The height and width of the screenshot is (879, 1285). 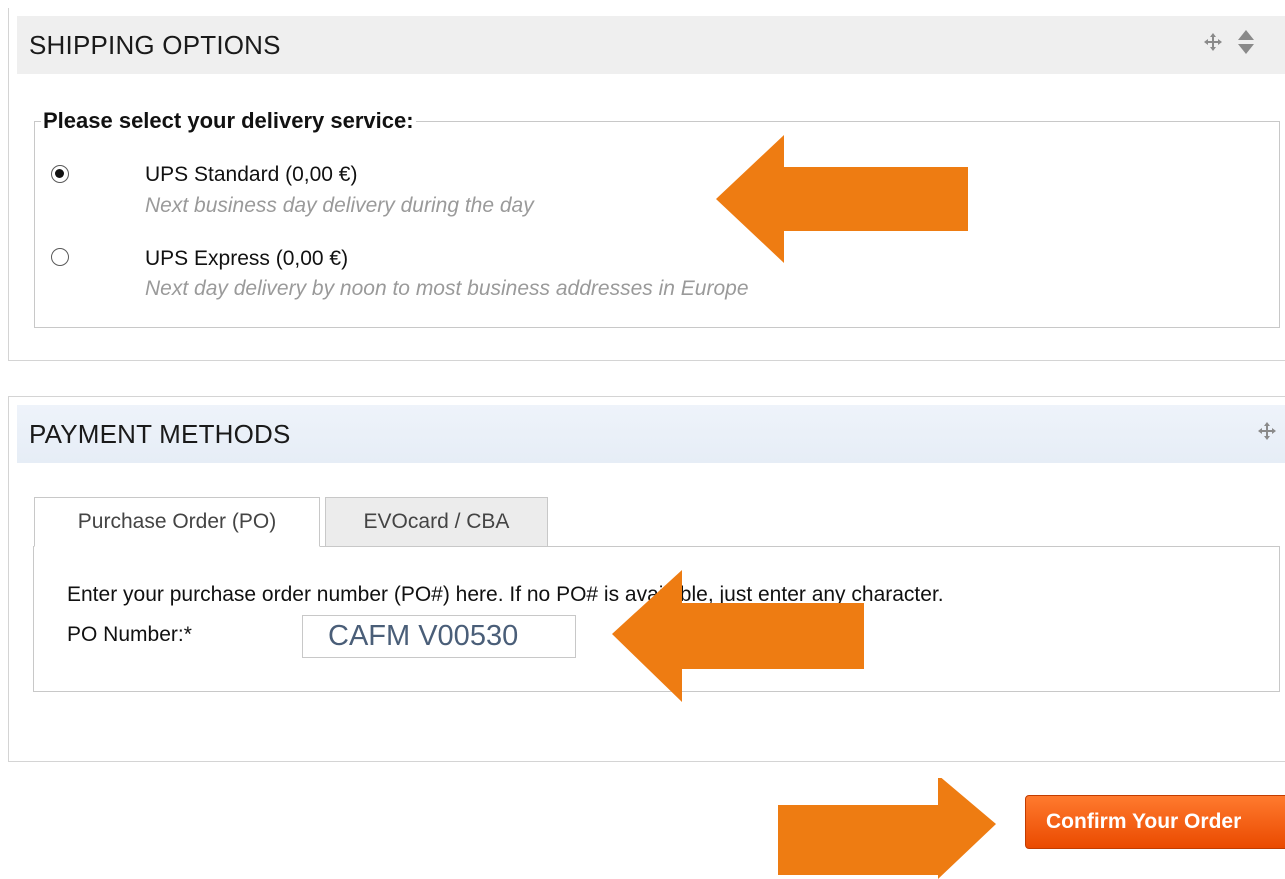 I want to click on shipping-options-title: SHIPPING OPTIONS, so click(x=155, y=44).